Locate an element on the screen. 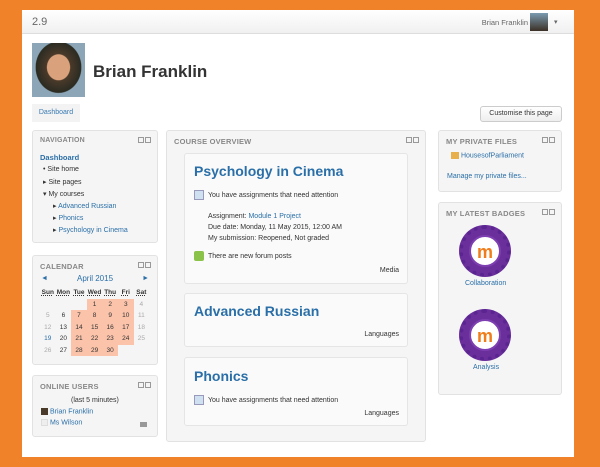  submission-status: My submission: Reopened, Not graded is located at coordinates (269, 238).